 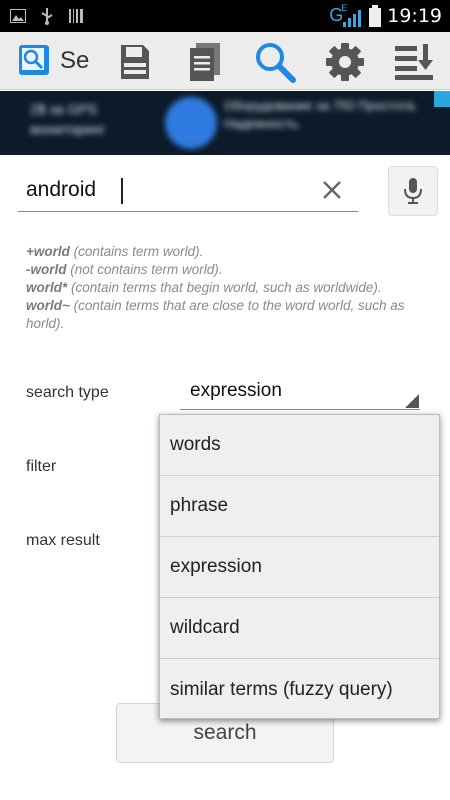 I want to click on settings-icon, so click(x=345, y=62).